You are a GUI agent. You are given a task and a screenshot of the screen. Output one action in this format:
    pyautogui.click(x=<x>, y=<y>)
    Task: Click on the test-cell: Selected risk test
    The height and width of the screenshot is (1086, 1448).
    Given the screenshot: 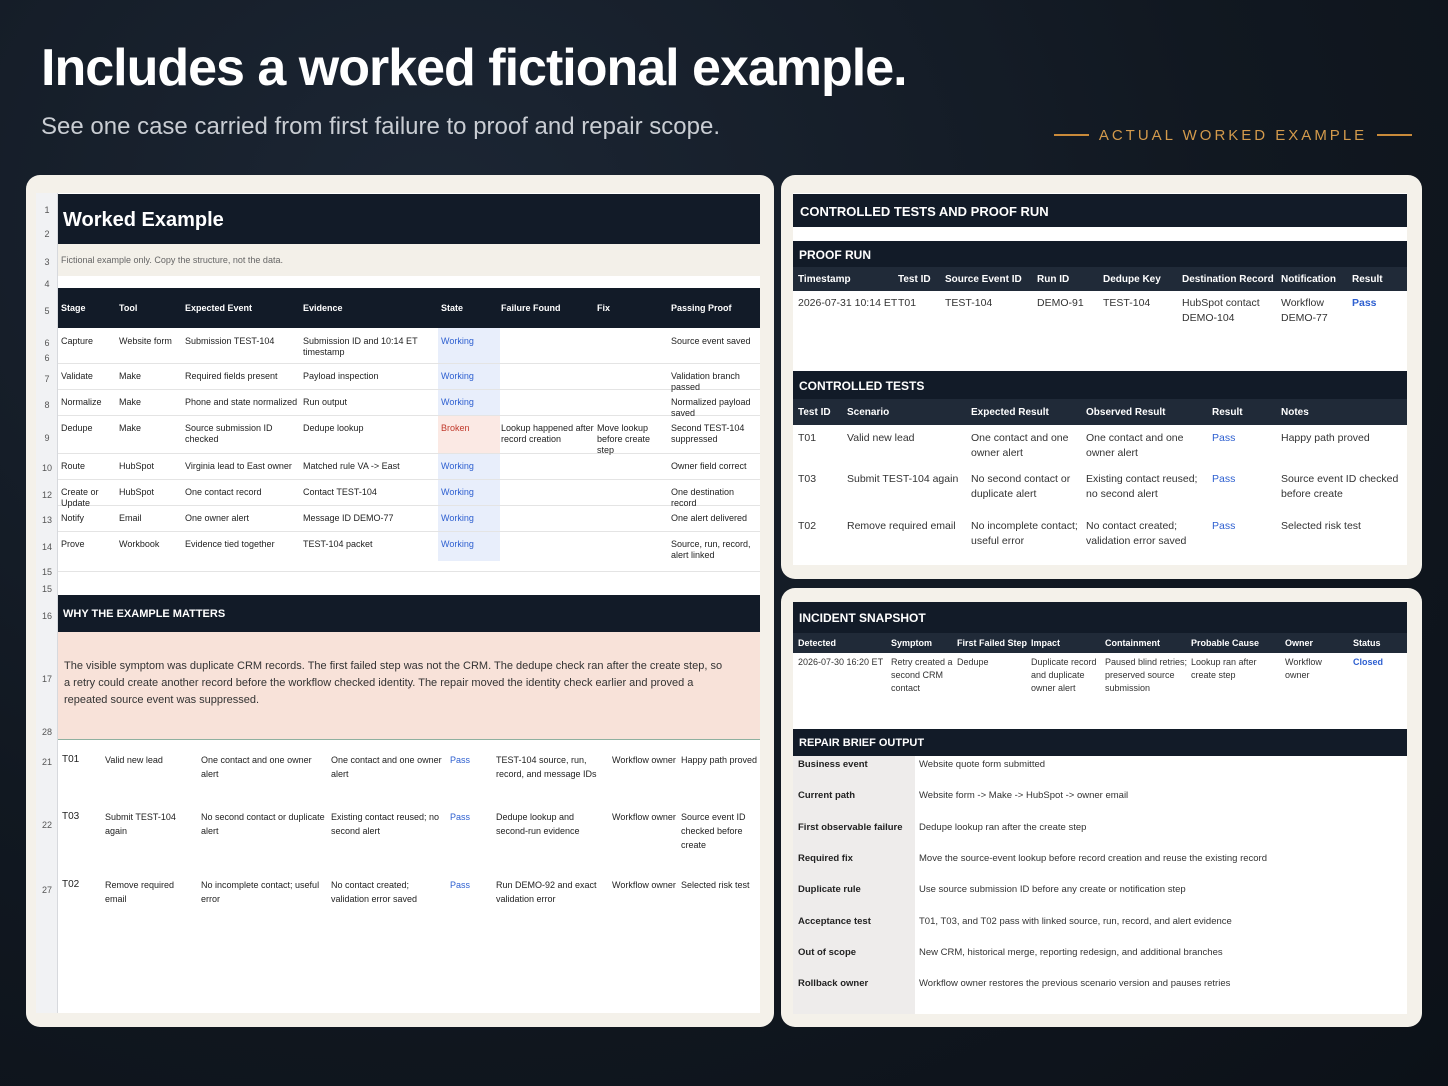 What is the action you would take?
    pyautogui.click(x=715, y=885)
    